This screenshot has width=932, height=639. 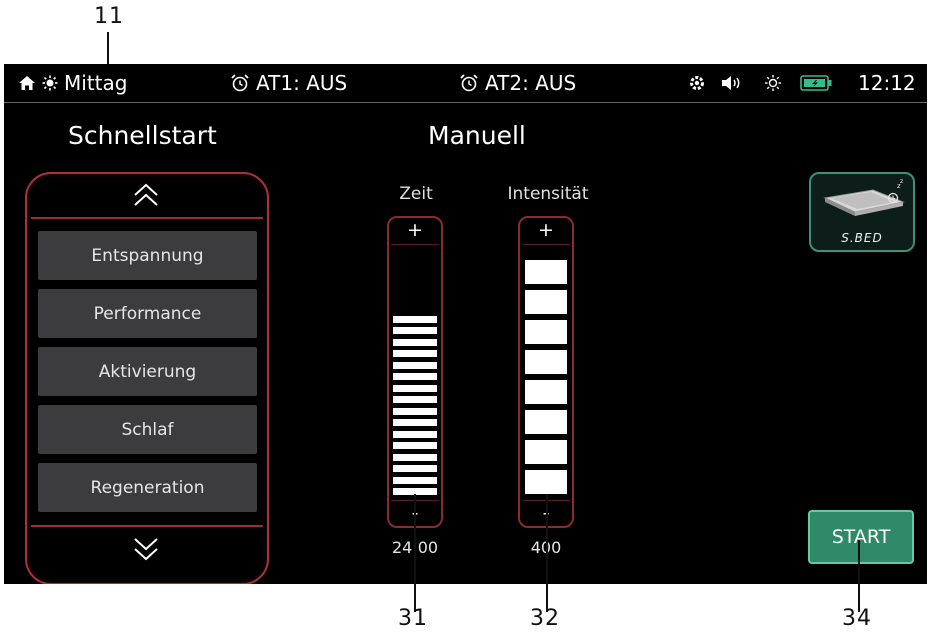 I want to click on panel-top-divider, so click(x=147, y=218).